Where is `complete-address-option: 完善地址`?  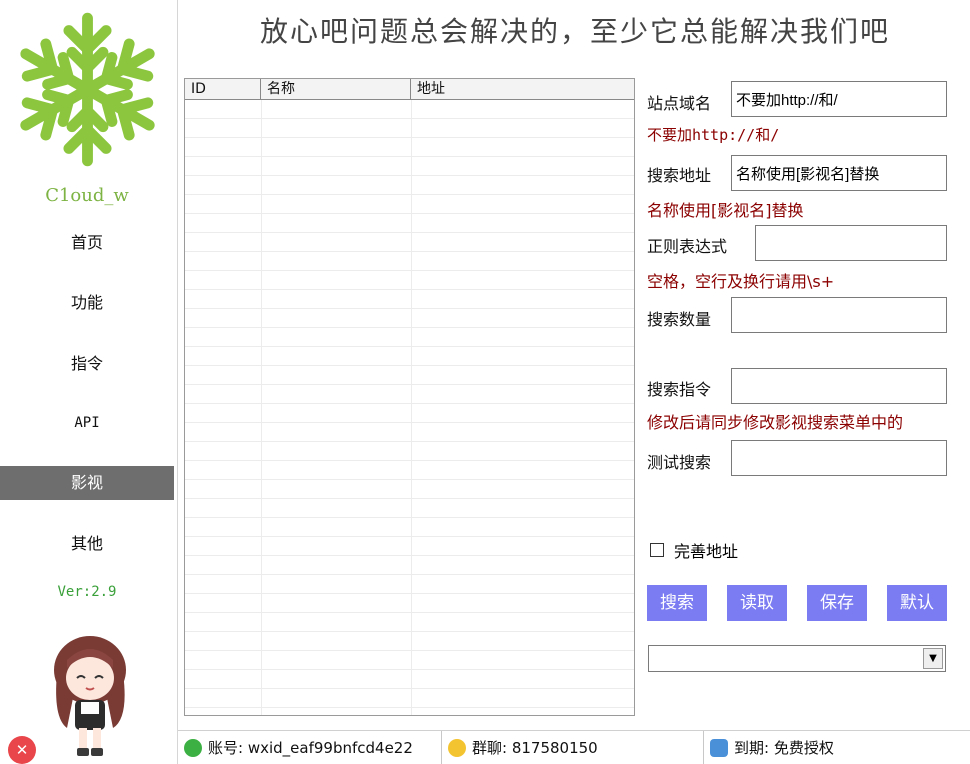 complete-address-option: 完善地址 is located at coordinates (694, 550).